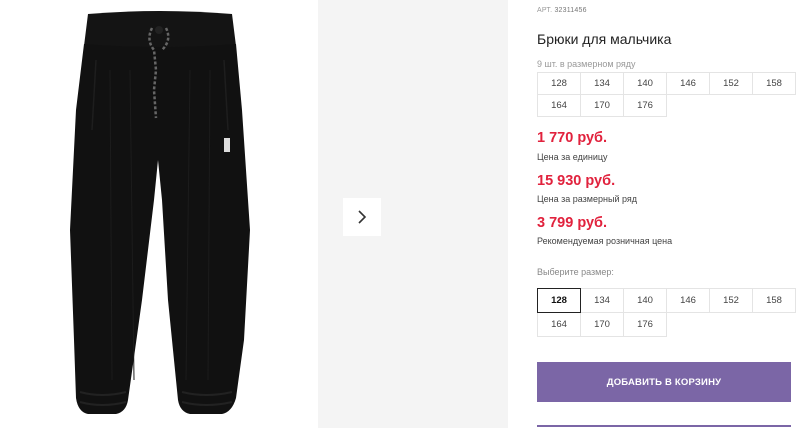 This screenshot has height=428, width=800. What do you see at coordinates (575, 272) in the screenshot?
I see `size-select-label: Выберите размер:` at bounding box center [575, 272].